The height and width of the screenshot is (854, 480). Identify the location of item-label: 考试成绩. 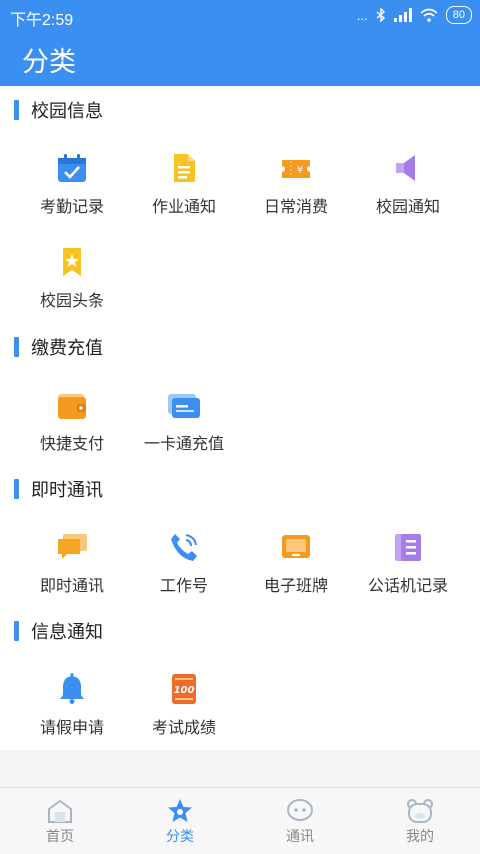
(183, 727).